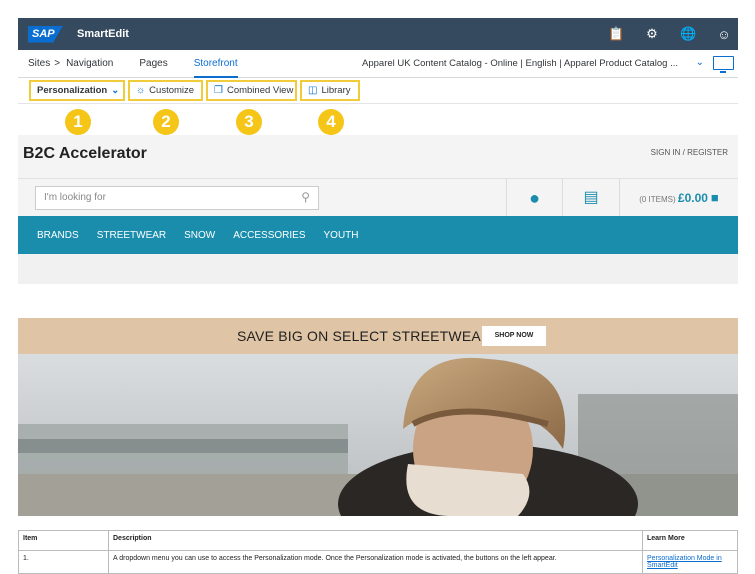 The height and width of the screenshot is (574, 755). Describe the element at coordinates (172, 90) in the screenshot. I see `customize-label: Customize` at that location.